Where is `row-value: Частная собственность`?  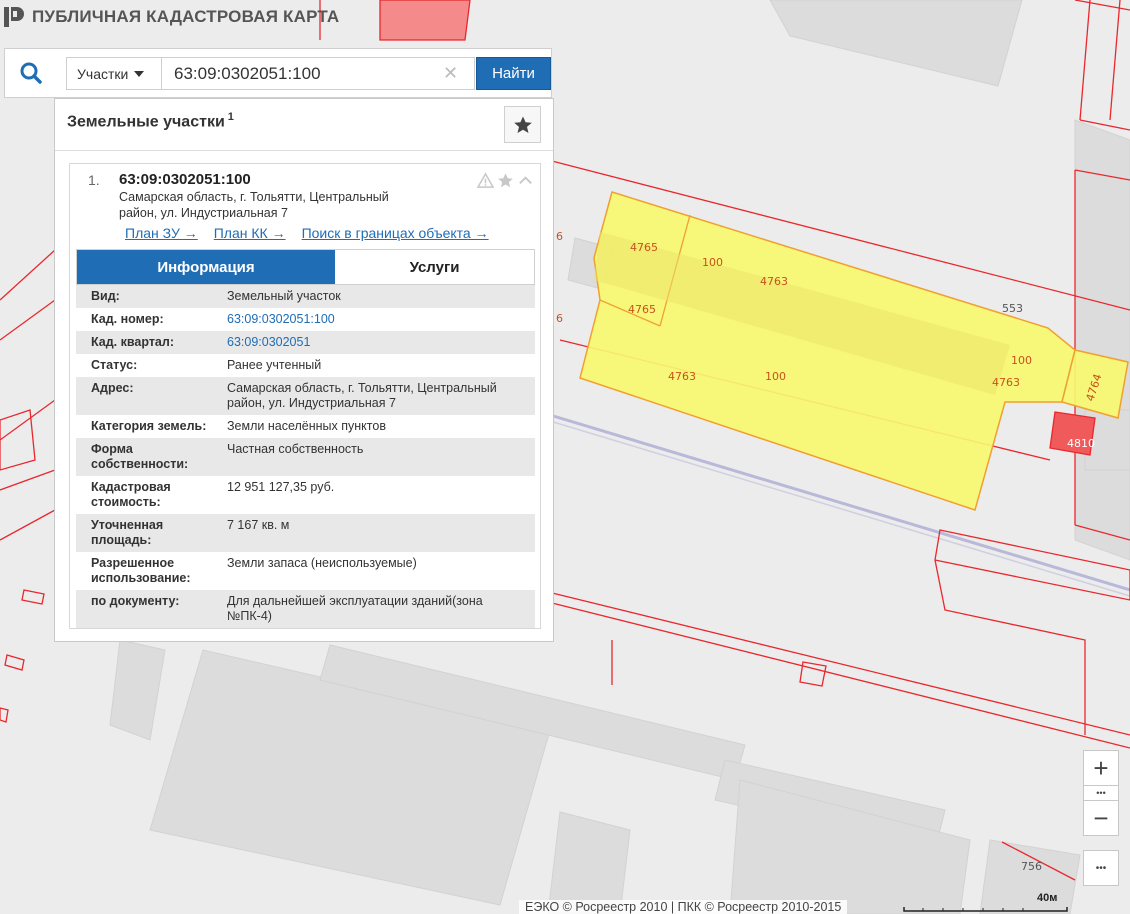 row-value: Частная собственность is located at coordinates (295, 449).